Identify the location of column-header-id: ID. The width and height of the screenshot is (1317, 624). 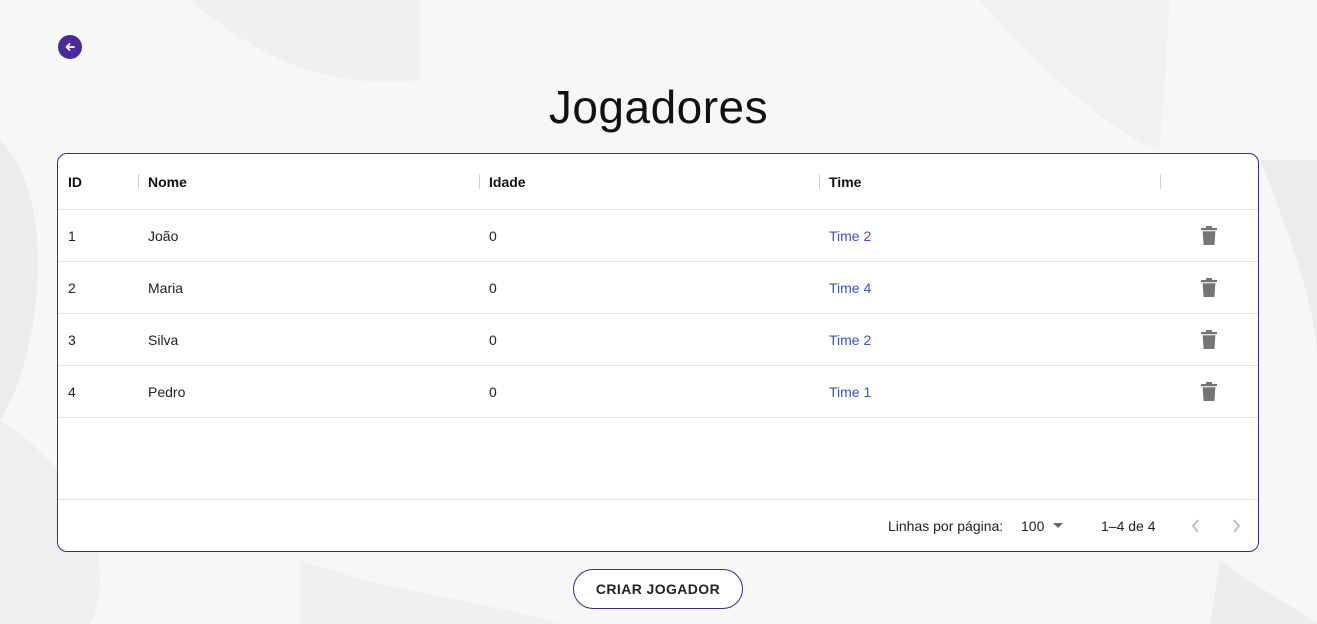
(75, 181).